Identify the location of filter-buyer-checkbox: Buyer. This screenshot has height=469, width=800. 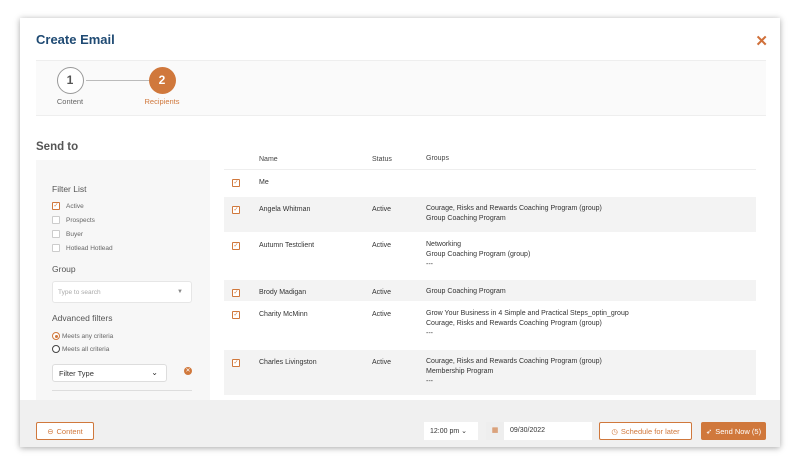
(67, 234).